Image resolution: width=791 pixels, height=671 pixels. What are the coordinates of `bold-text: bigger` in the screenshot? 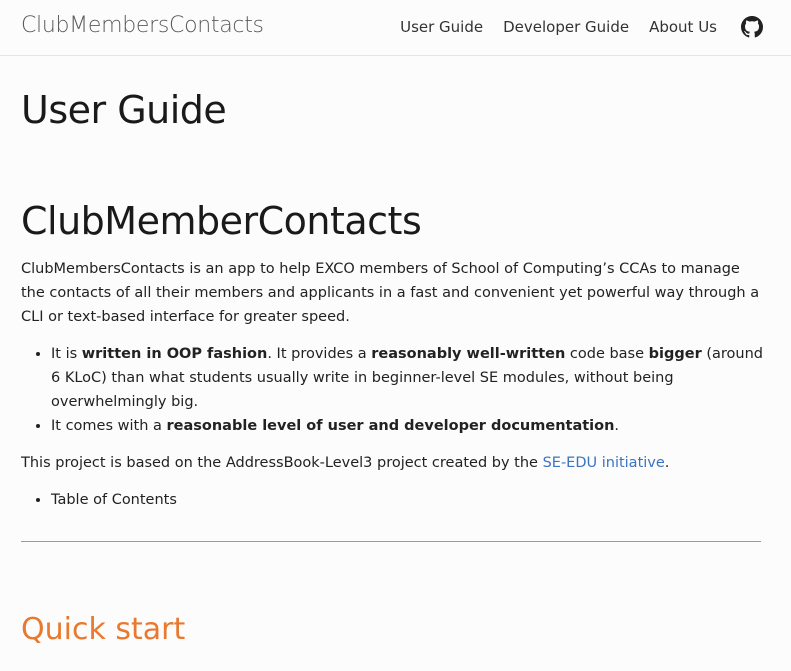 It's located at (675, 354).